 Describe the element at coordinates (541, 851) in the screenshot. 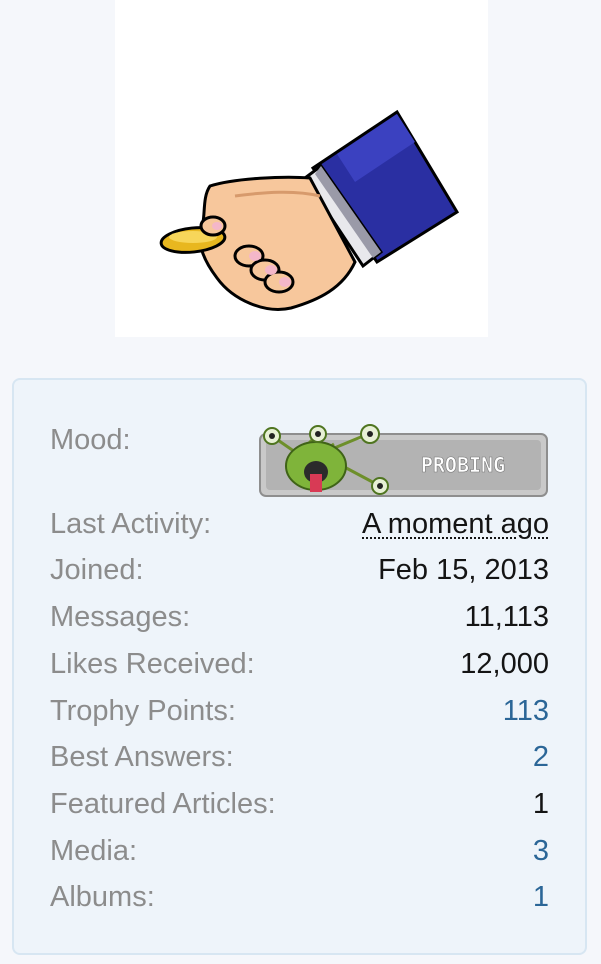

I see `media-link: 3` at that location.